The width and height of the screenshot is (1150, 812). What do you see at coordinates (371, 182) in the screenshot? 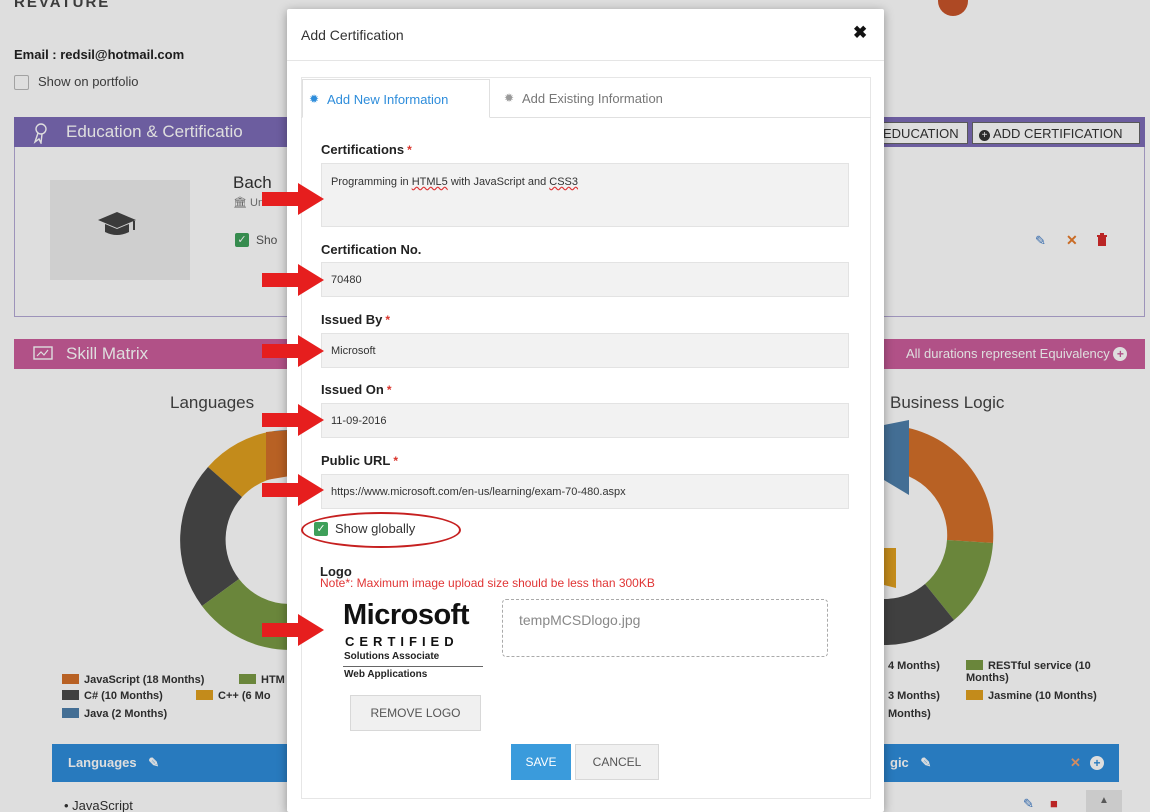
I see `cert-text: Programming in` at bounding box center [371, 182].